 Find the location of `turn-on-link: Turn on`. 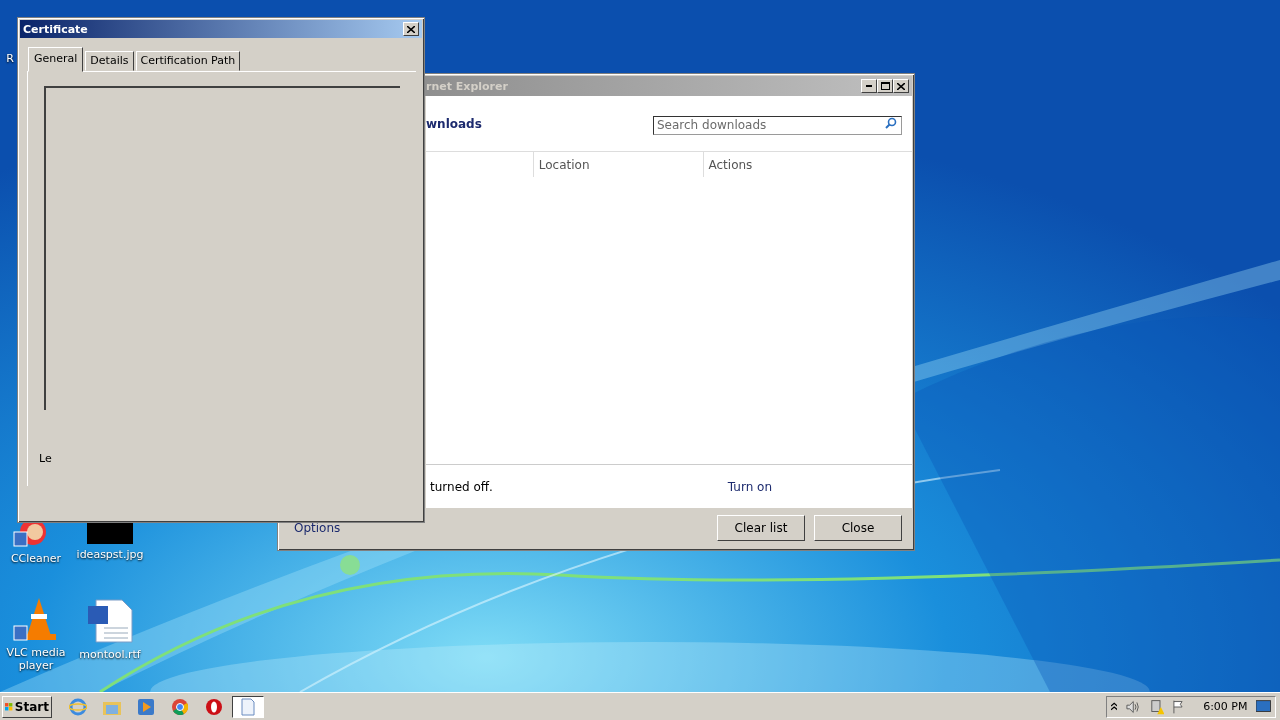

turn-on-link: Turn on is located at coordinates (749, 486).